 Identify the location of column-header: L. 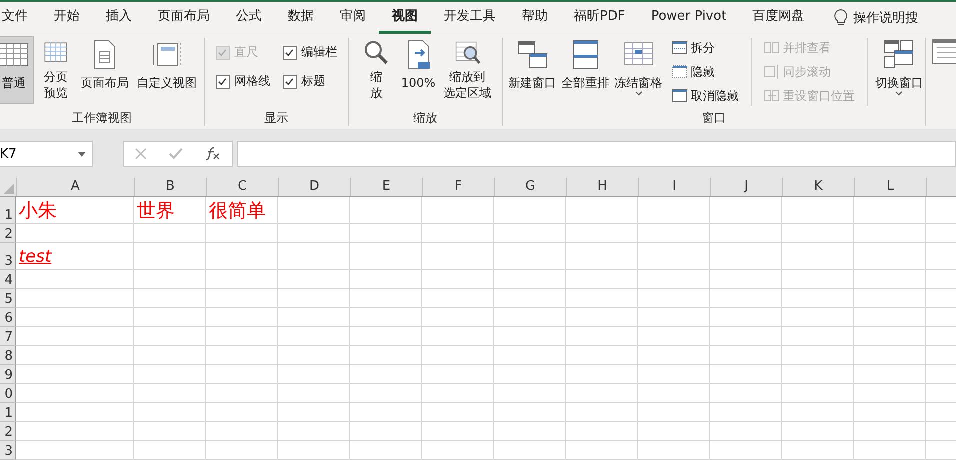
(891, 187).